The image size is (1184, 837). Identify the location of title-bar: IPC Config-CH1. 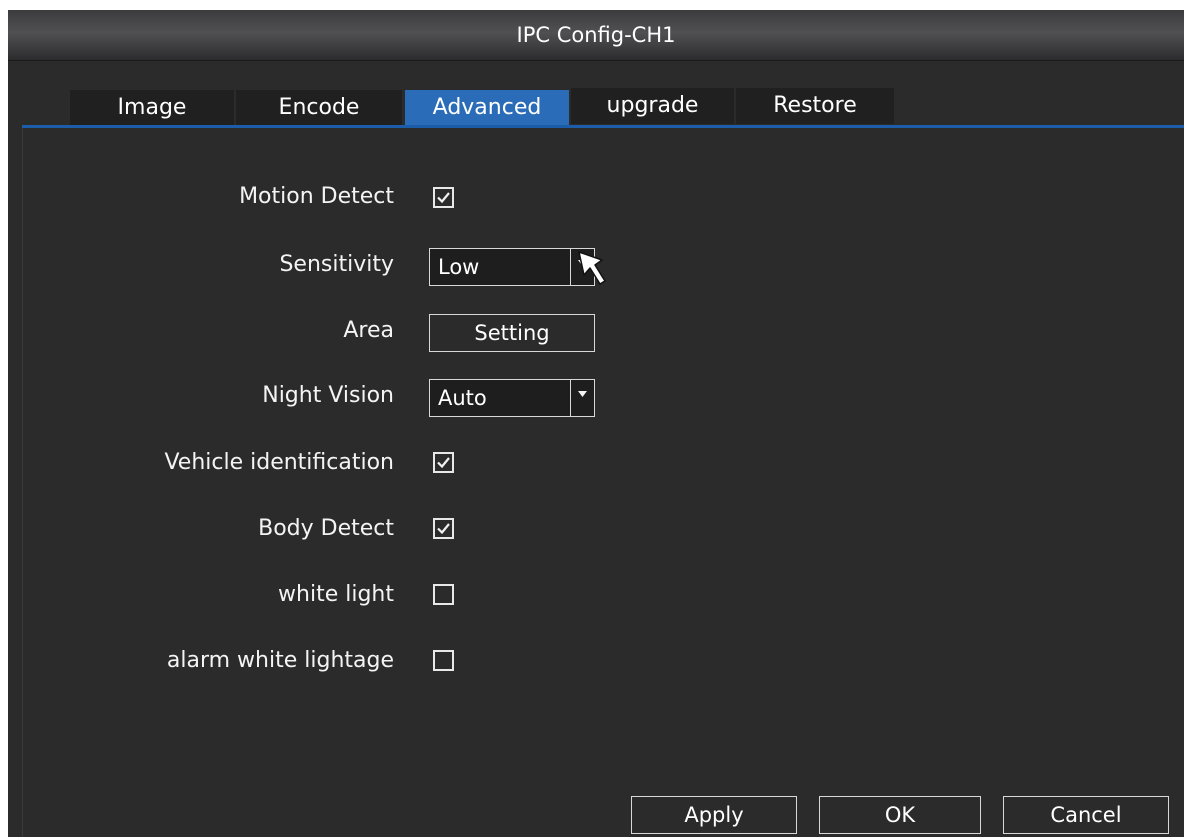
(596, 35).